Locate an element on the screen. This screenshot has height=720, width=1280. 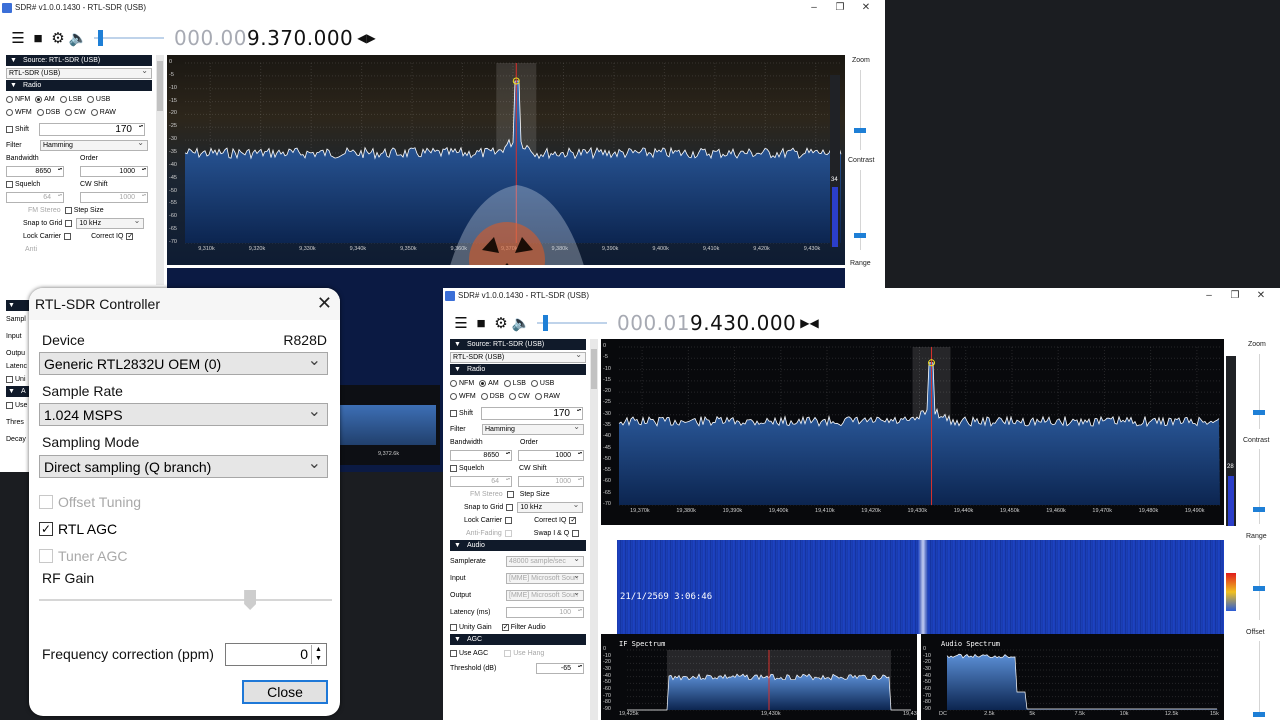
lockcarrier-checkbox is located at coordinates (68, 236).